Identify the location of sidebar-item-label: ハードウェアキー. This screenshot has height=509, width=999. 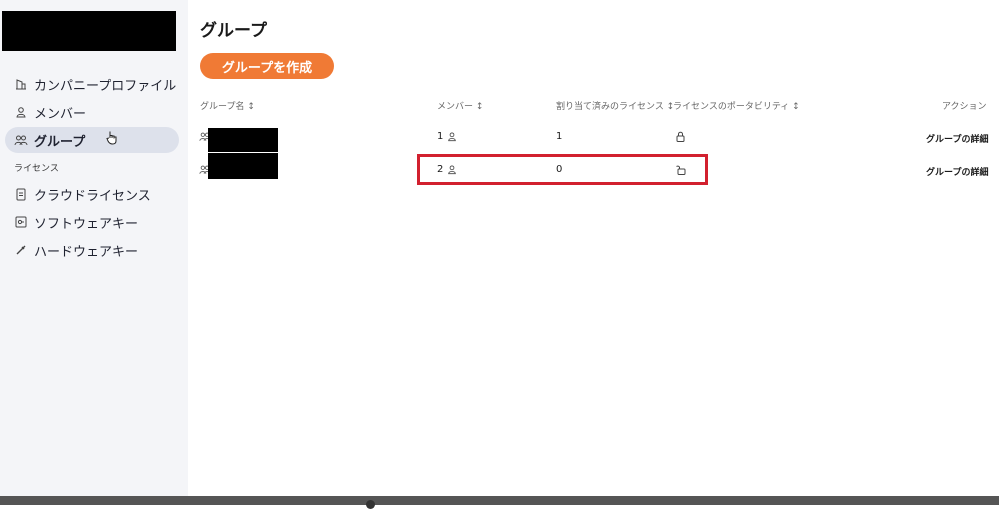
(86, 252).